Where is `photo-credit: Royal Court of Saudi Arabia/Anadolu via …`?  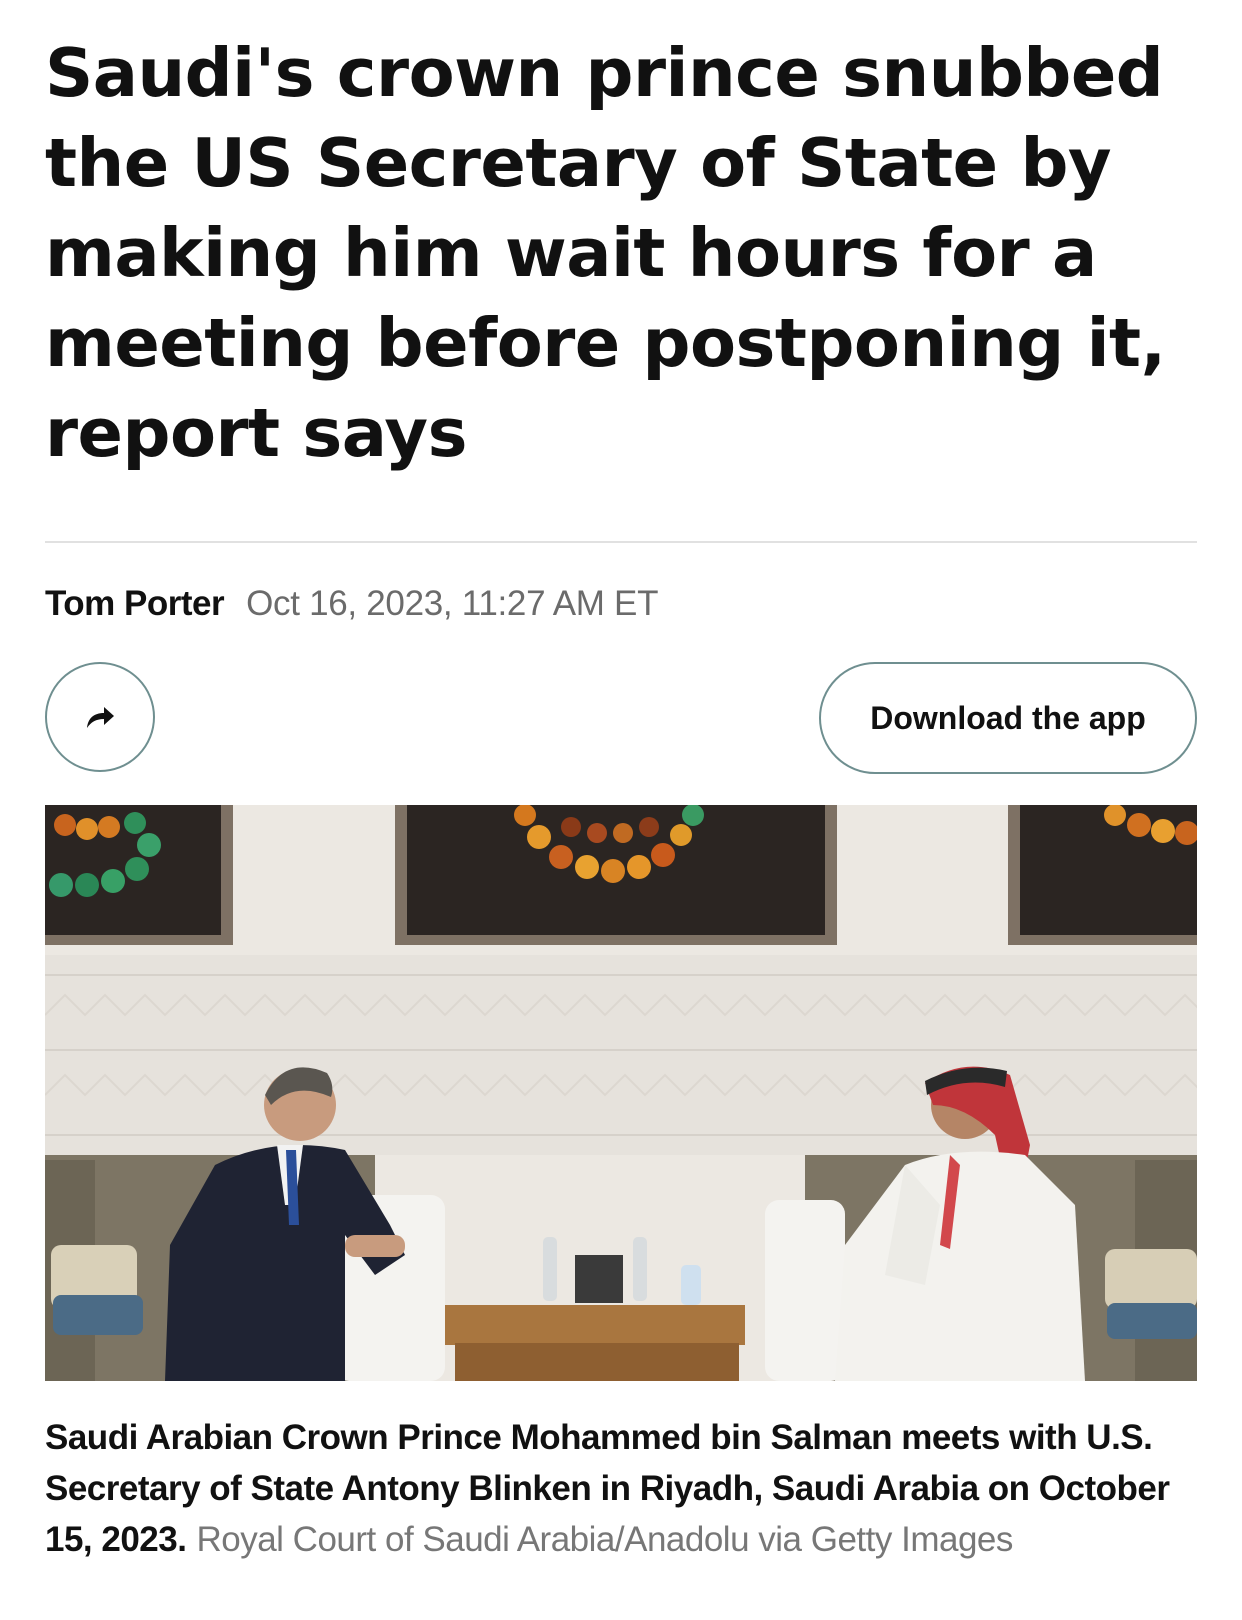 photo-credit: Royal Court of Saudi Arabia/Anadolu via … is located at coordinates (604, 1539).